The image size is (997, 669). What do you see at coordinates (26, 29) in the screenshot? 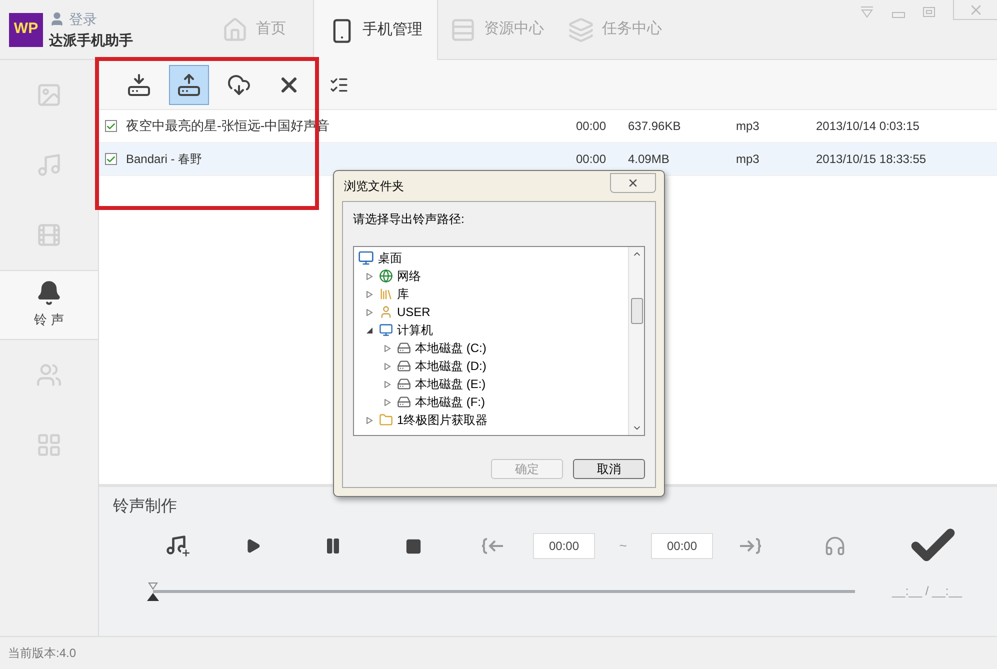
I see `app-logo: WP` at bounding box center [26, 29].